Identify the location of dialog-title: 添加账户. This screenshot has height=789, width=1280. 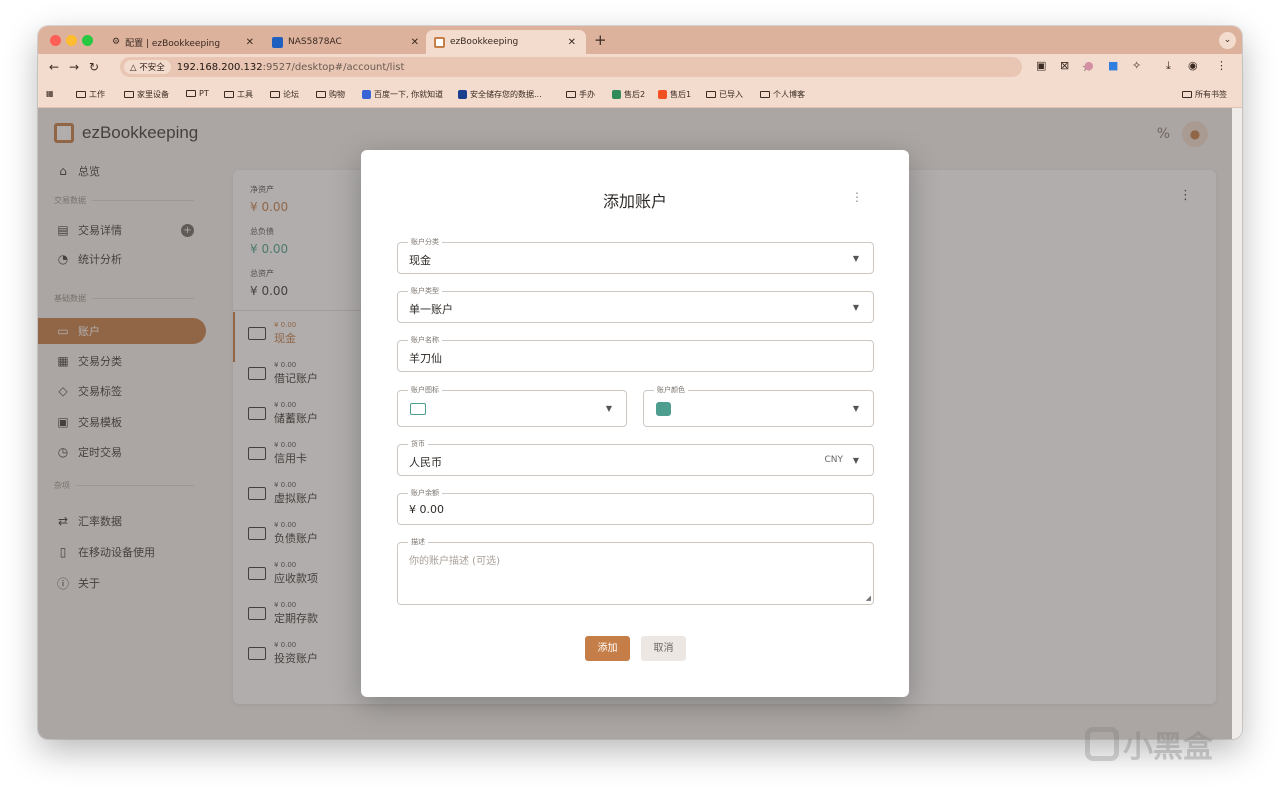
(634, 201).